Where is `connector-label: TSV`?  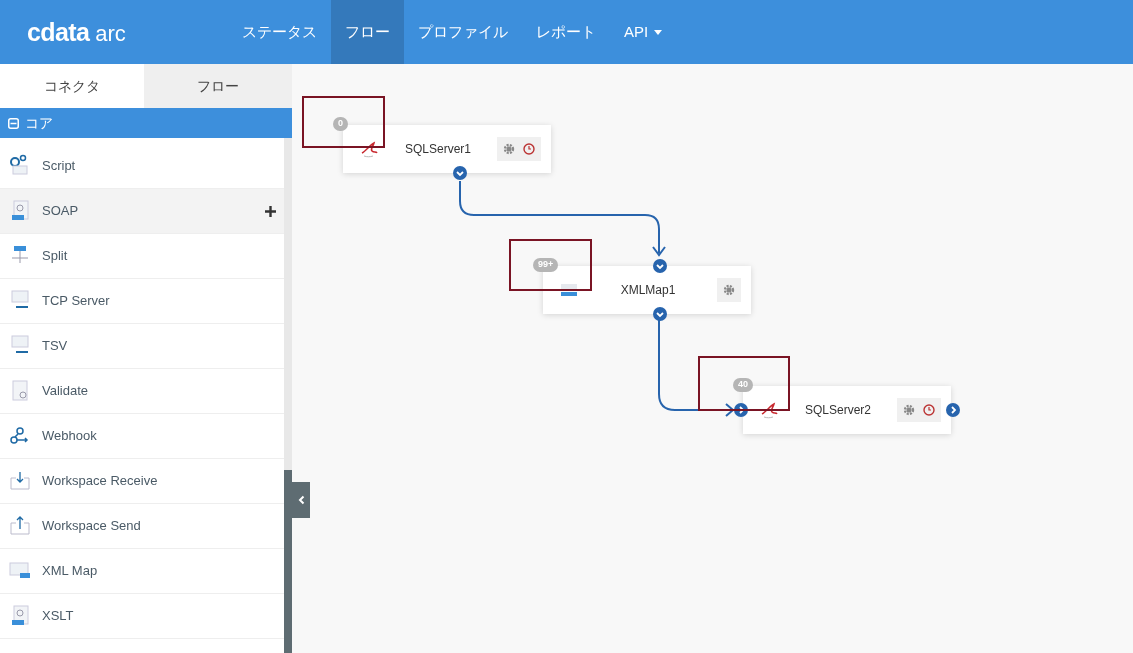 connector-label: TSV is located at coordinates (55, 346).